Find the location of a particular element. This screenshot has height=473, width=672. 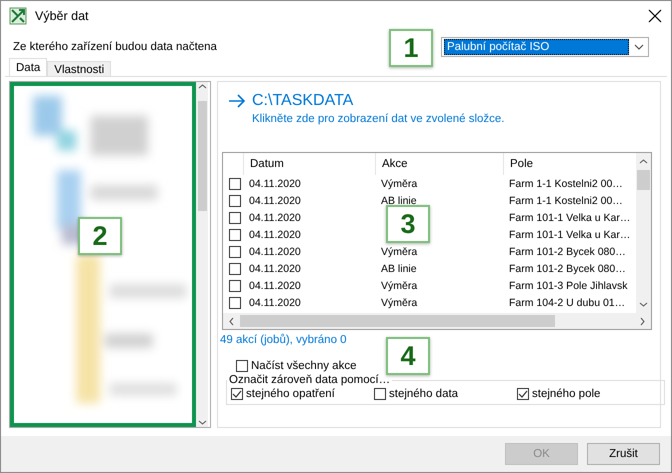

arrow-icon is located at coordinates (237, 101).